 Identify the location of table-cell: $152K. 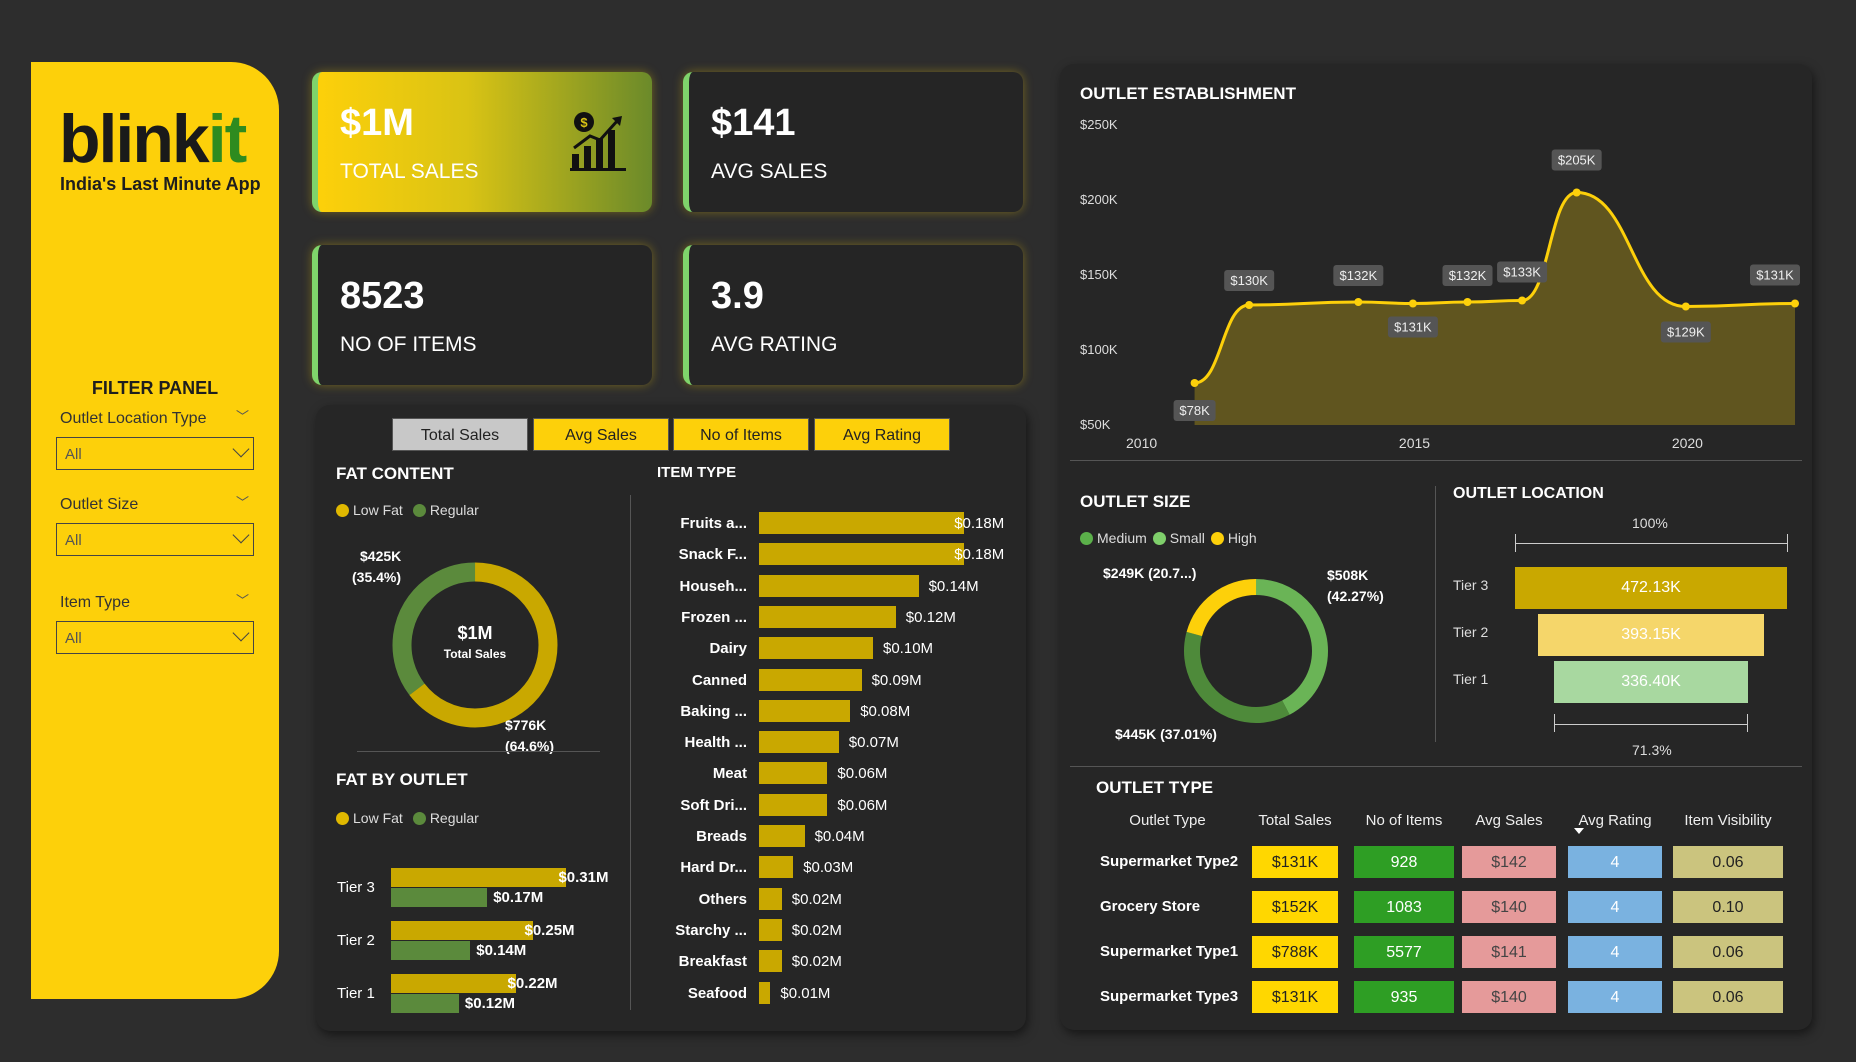
(1295, 907).